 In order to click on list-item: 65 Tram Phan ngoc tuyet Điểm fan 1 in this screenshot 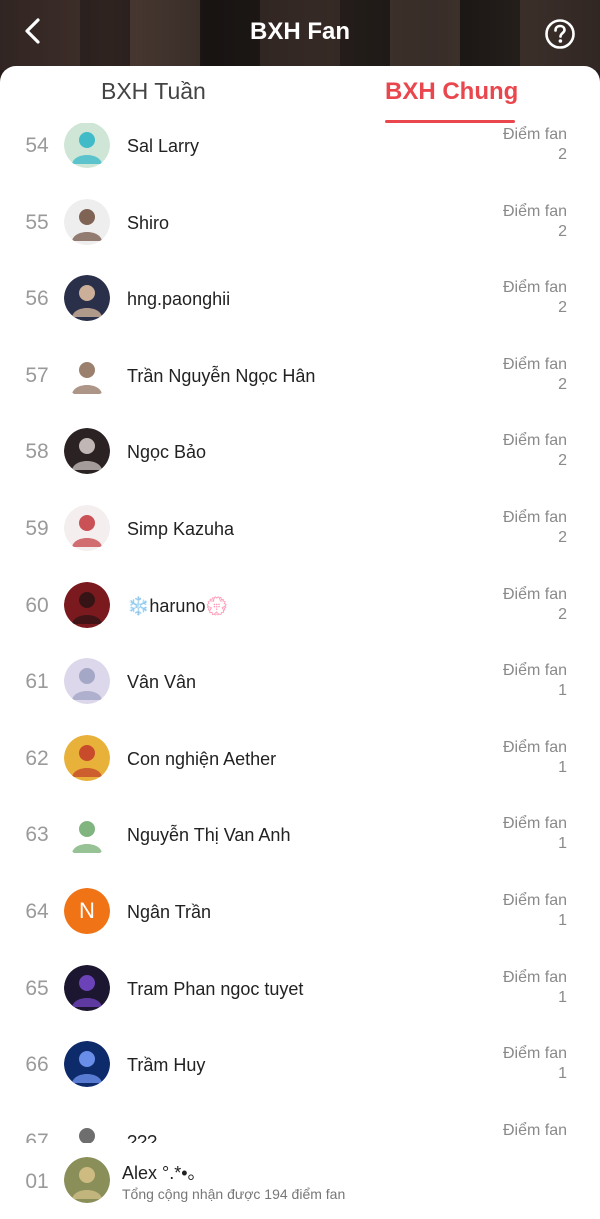, I will do `click(300, 993)`.